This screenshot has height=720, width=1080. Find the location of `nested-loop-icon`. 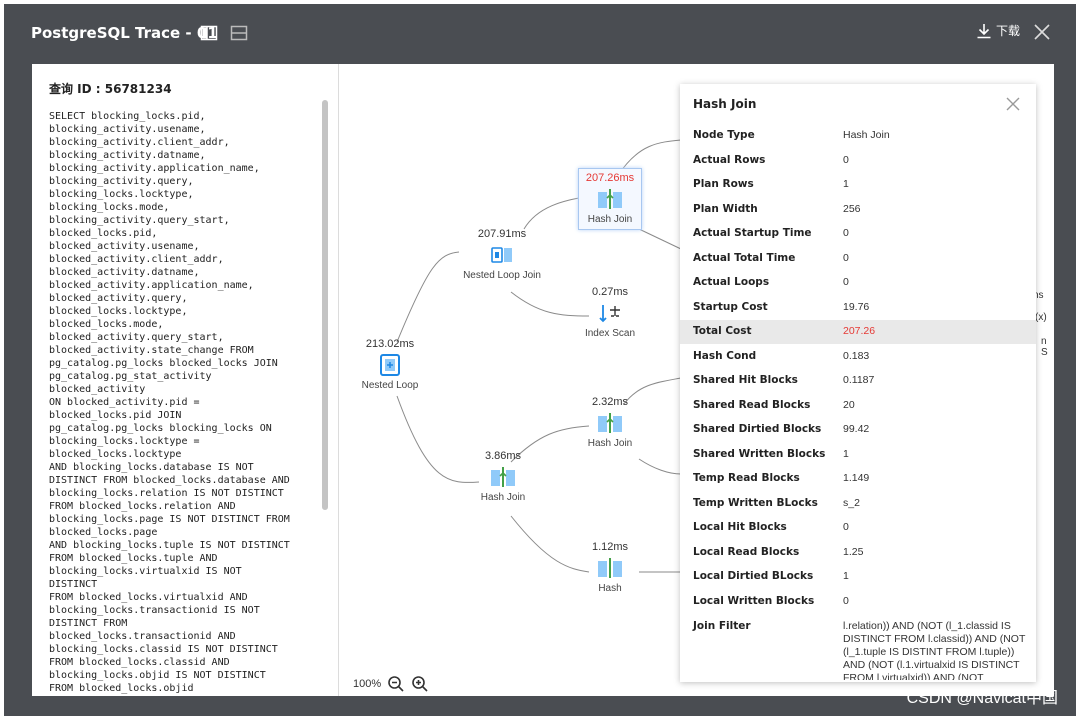

nested-loop-icon is located at coordinates (390, 365).